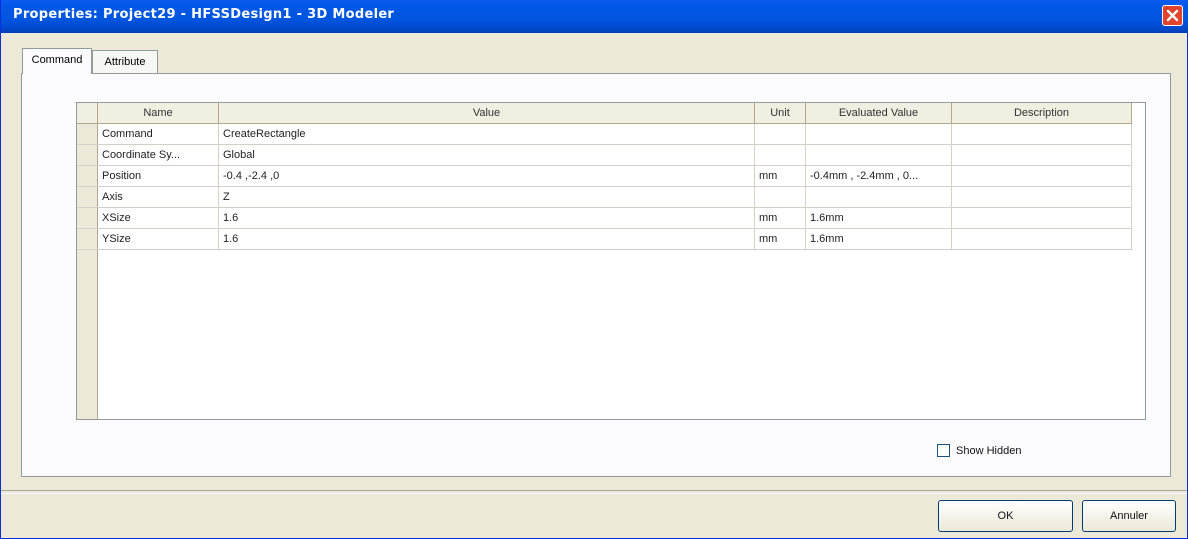  I want to click on cell-value: Global, so click(486, 155).